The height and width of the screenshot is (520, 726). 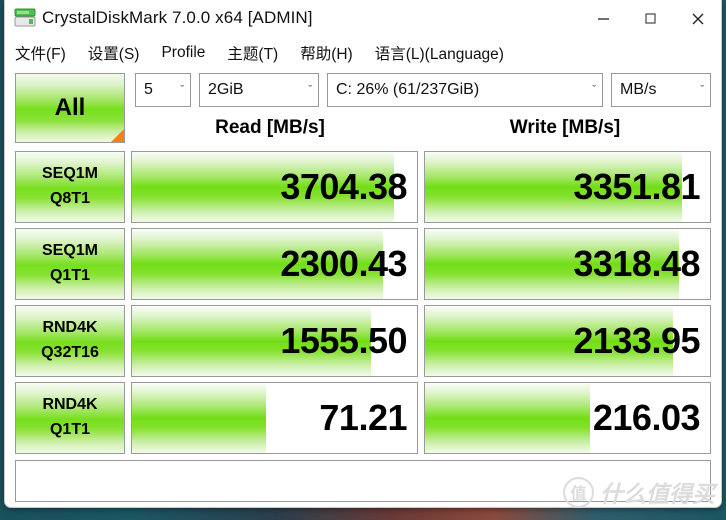 I want to click on menu-item-theme: 主题(T), so click(x=252, y=53).